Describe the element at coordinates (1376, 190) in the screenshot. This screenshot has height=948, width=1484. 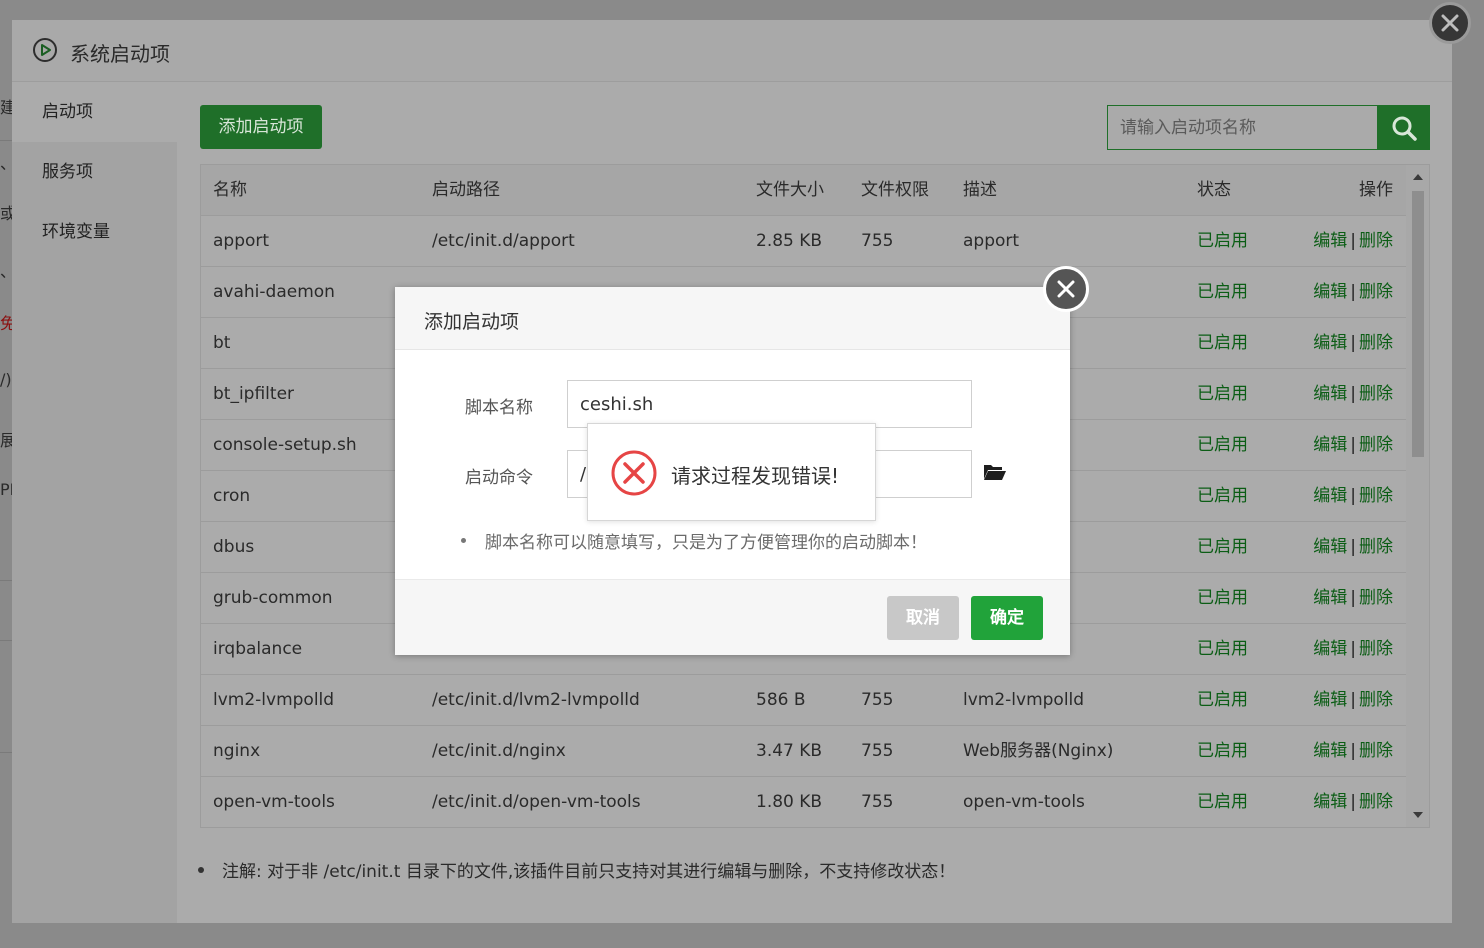
I see `header-operations: 操作` at that location.